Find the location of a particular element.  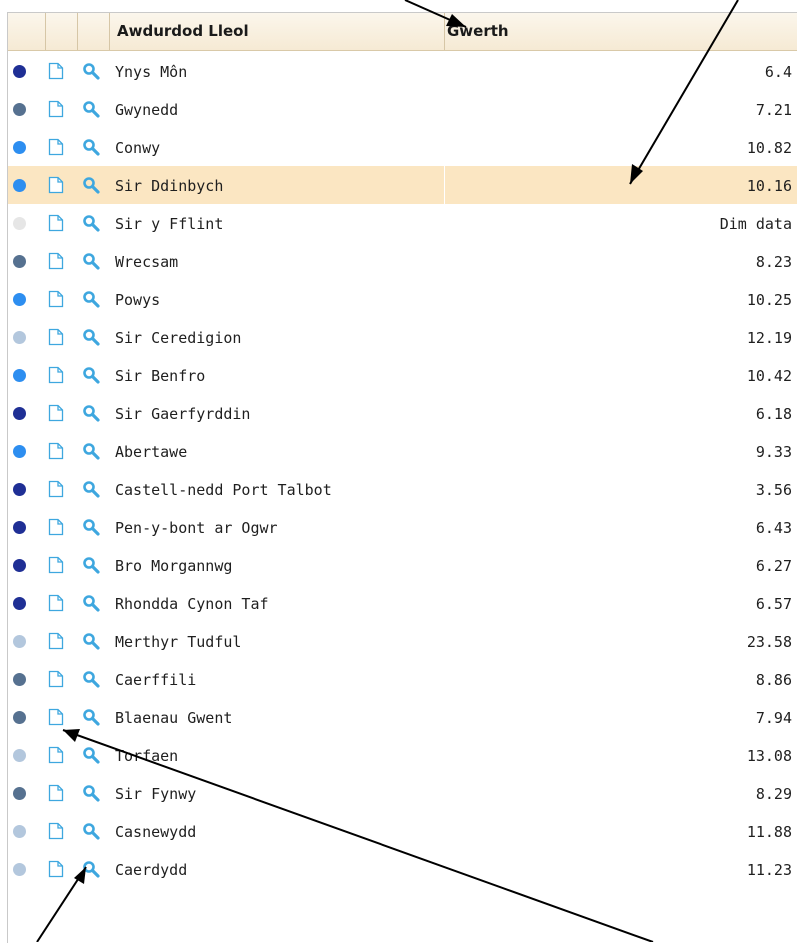

area-name: Casnewydd is located at coordinates (156, 832).